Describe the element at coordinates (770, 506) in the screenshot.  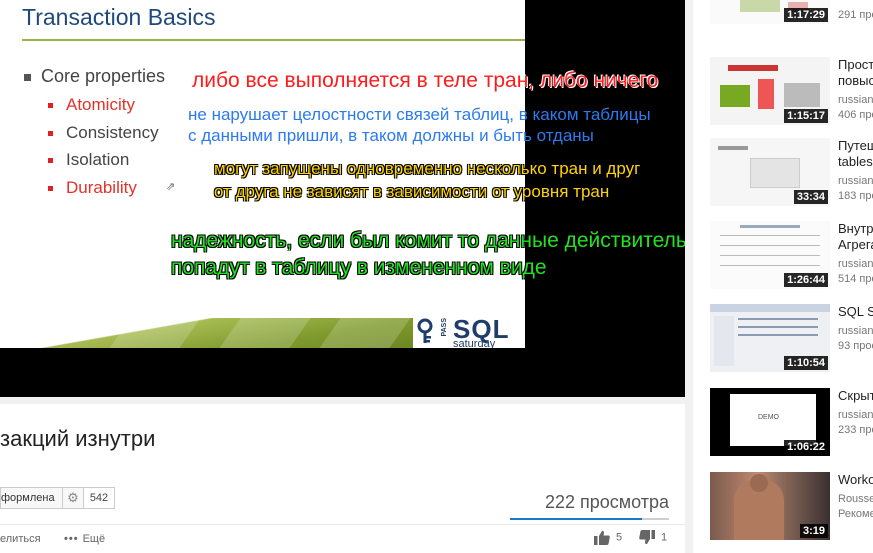
I see `video-thumbnail: 3:19` at that location.